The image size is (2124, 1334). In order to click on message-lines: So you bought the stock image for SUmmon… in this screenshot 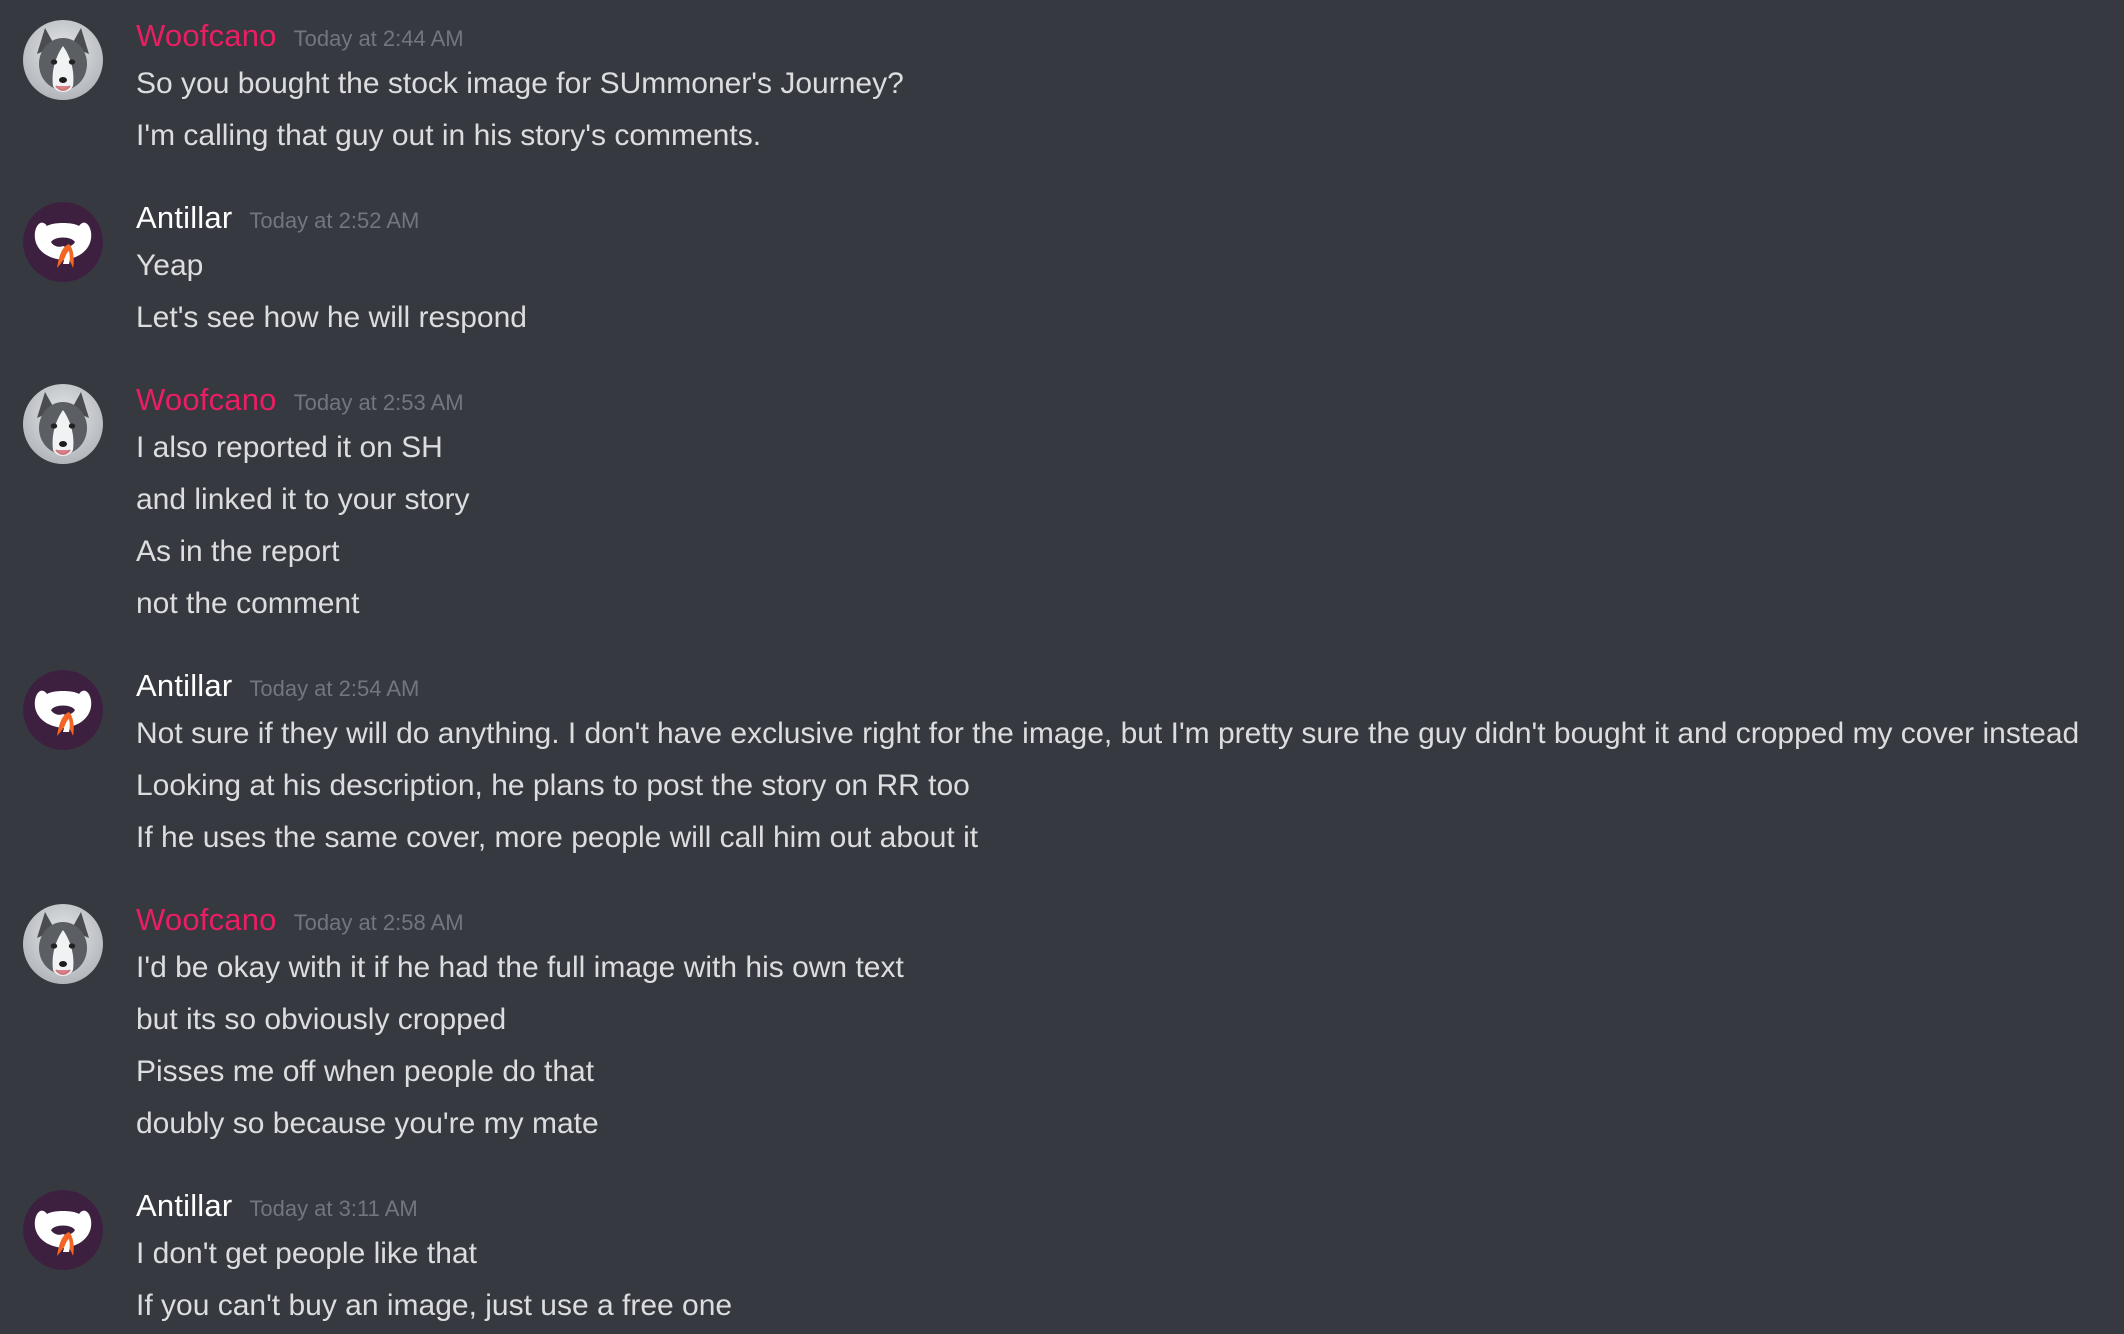, I will do `click(520, 110)`.